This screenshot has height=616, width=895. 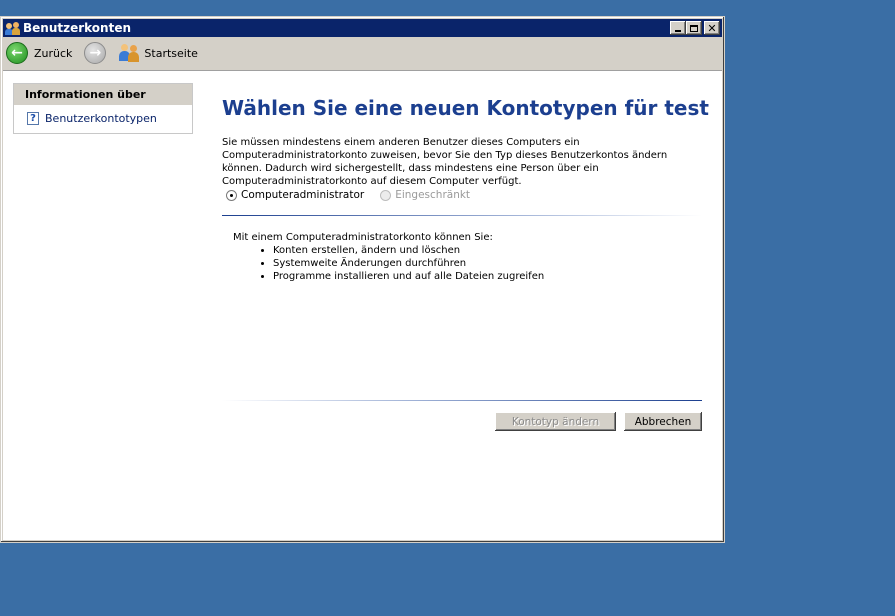 What do you see at coordinates (303, 195) in the screenshot?
I see `radio-admin-label: Computeradministrator` at bounding box center [303, 195].